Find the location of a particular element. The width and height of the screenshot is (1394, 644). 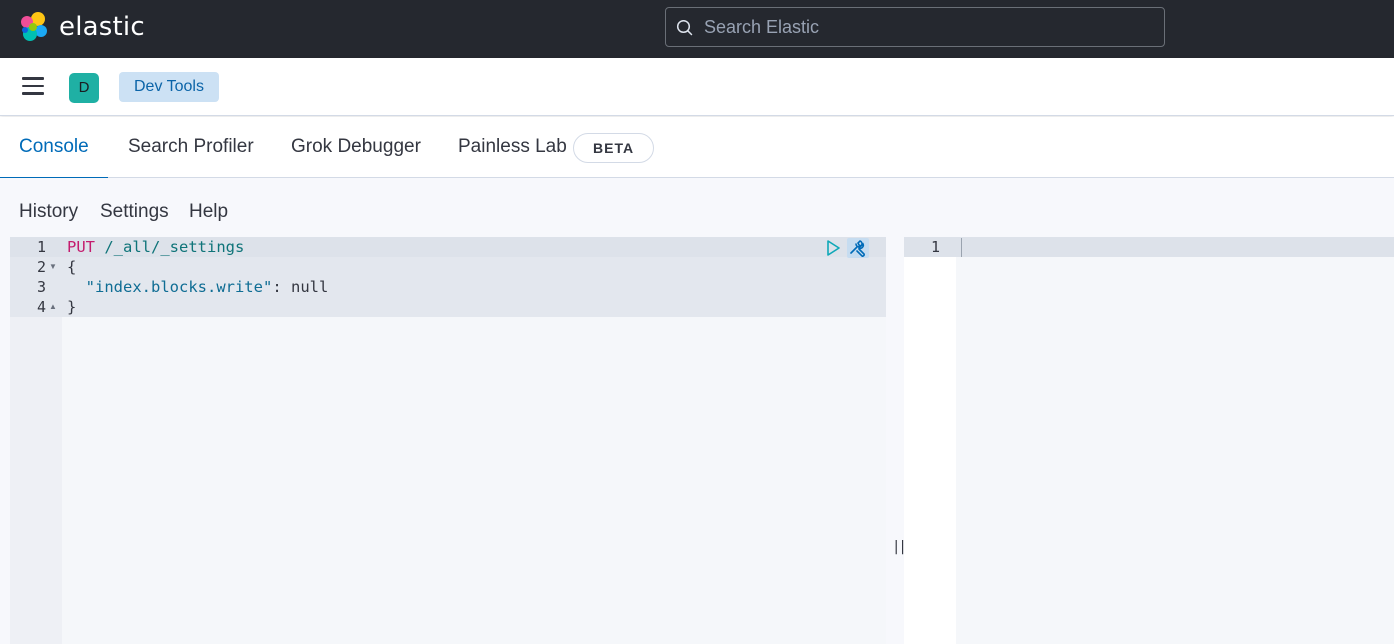

output-active-line is located at coordinates (1149, 247).